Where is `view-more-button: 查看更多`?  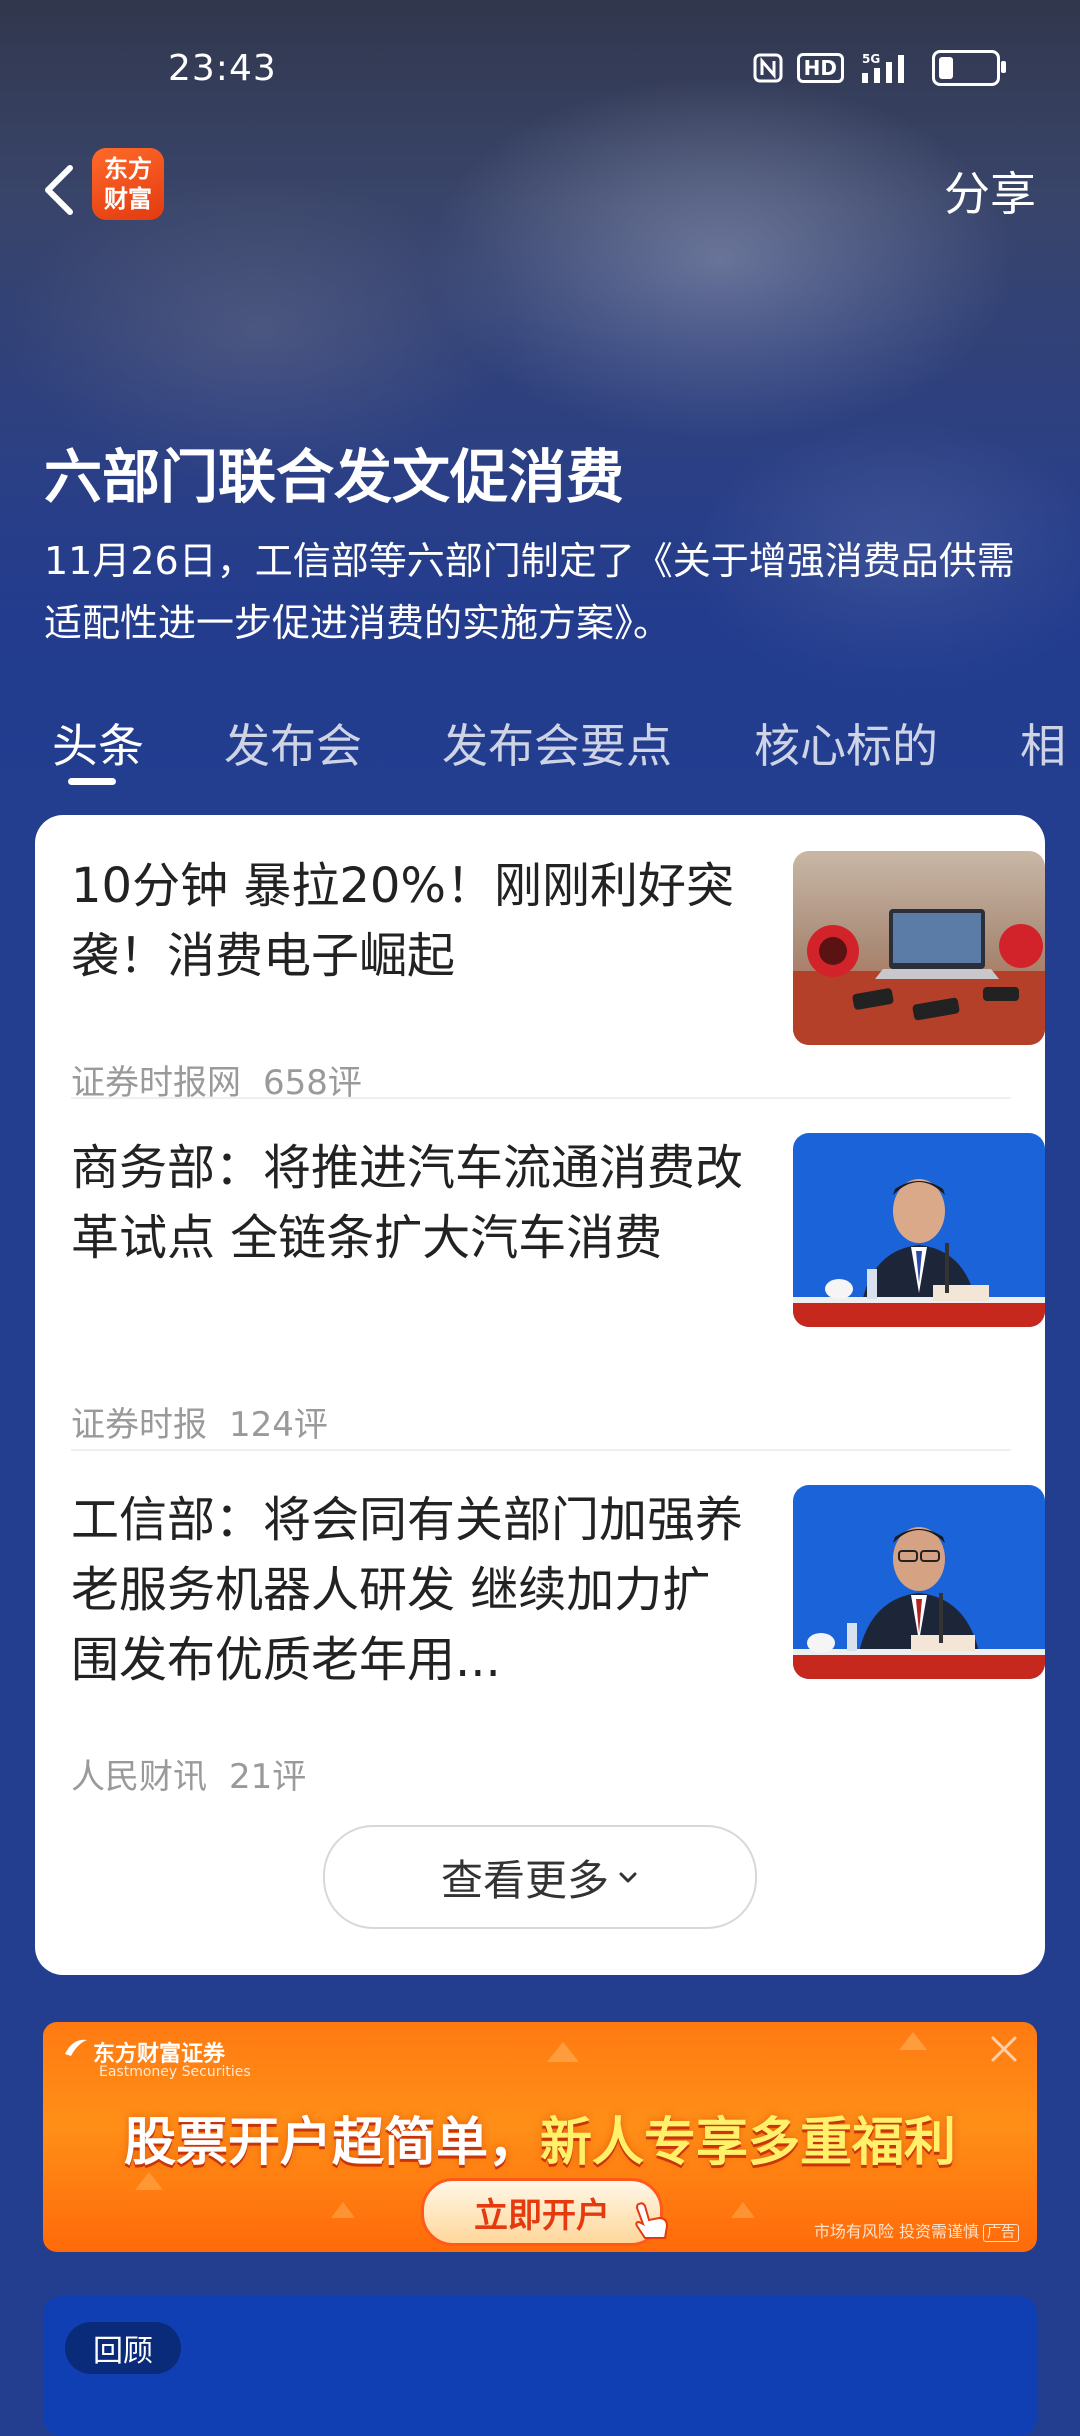
view-more-button: 查看更多 is located at coordinates (540, 1877).